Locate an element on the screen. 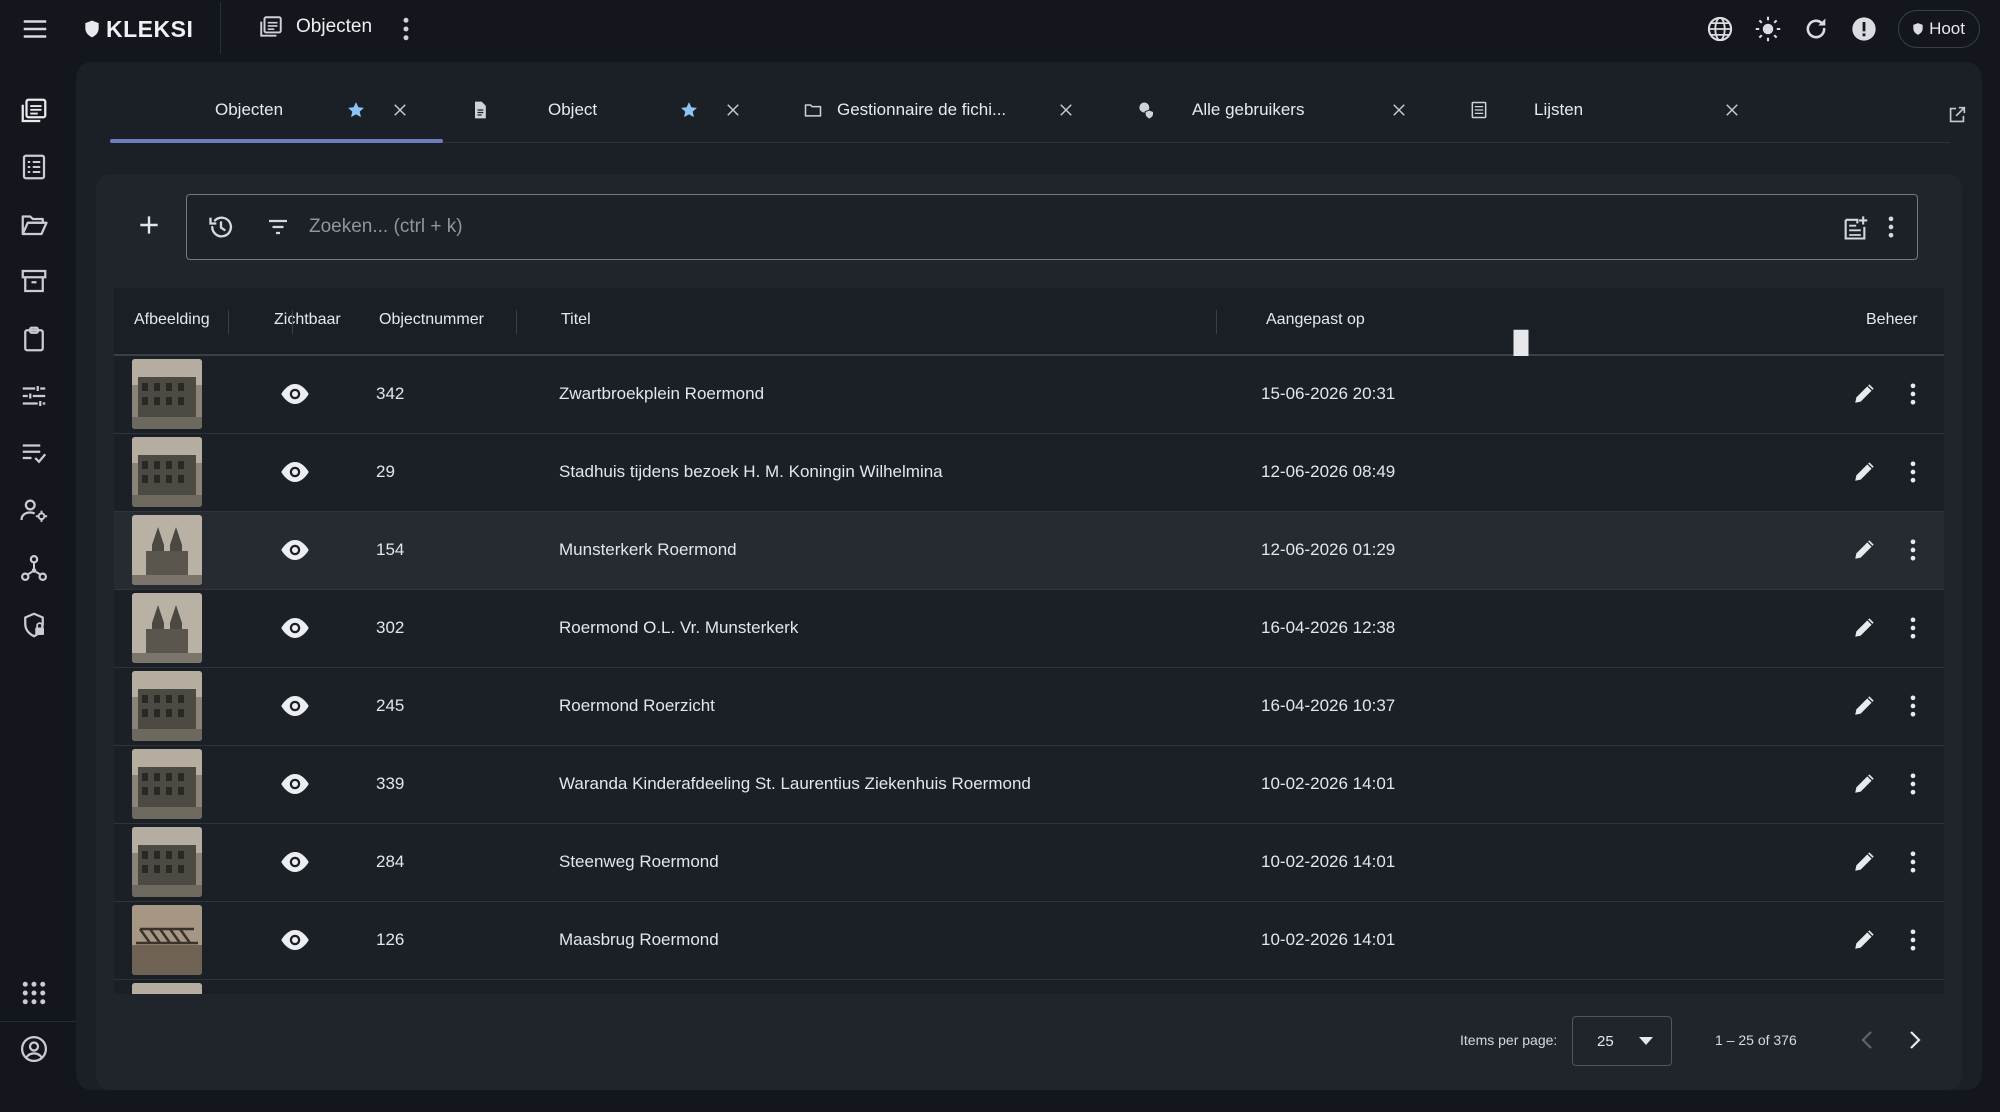  sidebar-hub-icon is located at coordinates (34, 568).